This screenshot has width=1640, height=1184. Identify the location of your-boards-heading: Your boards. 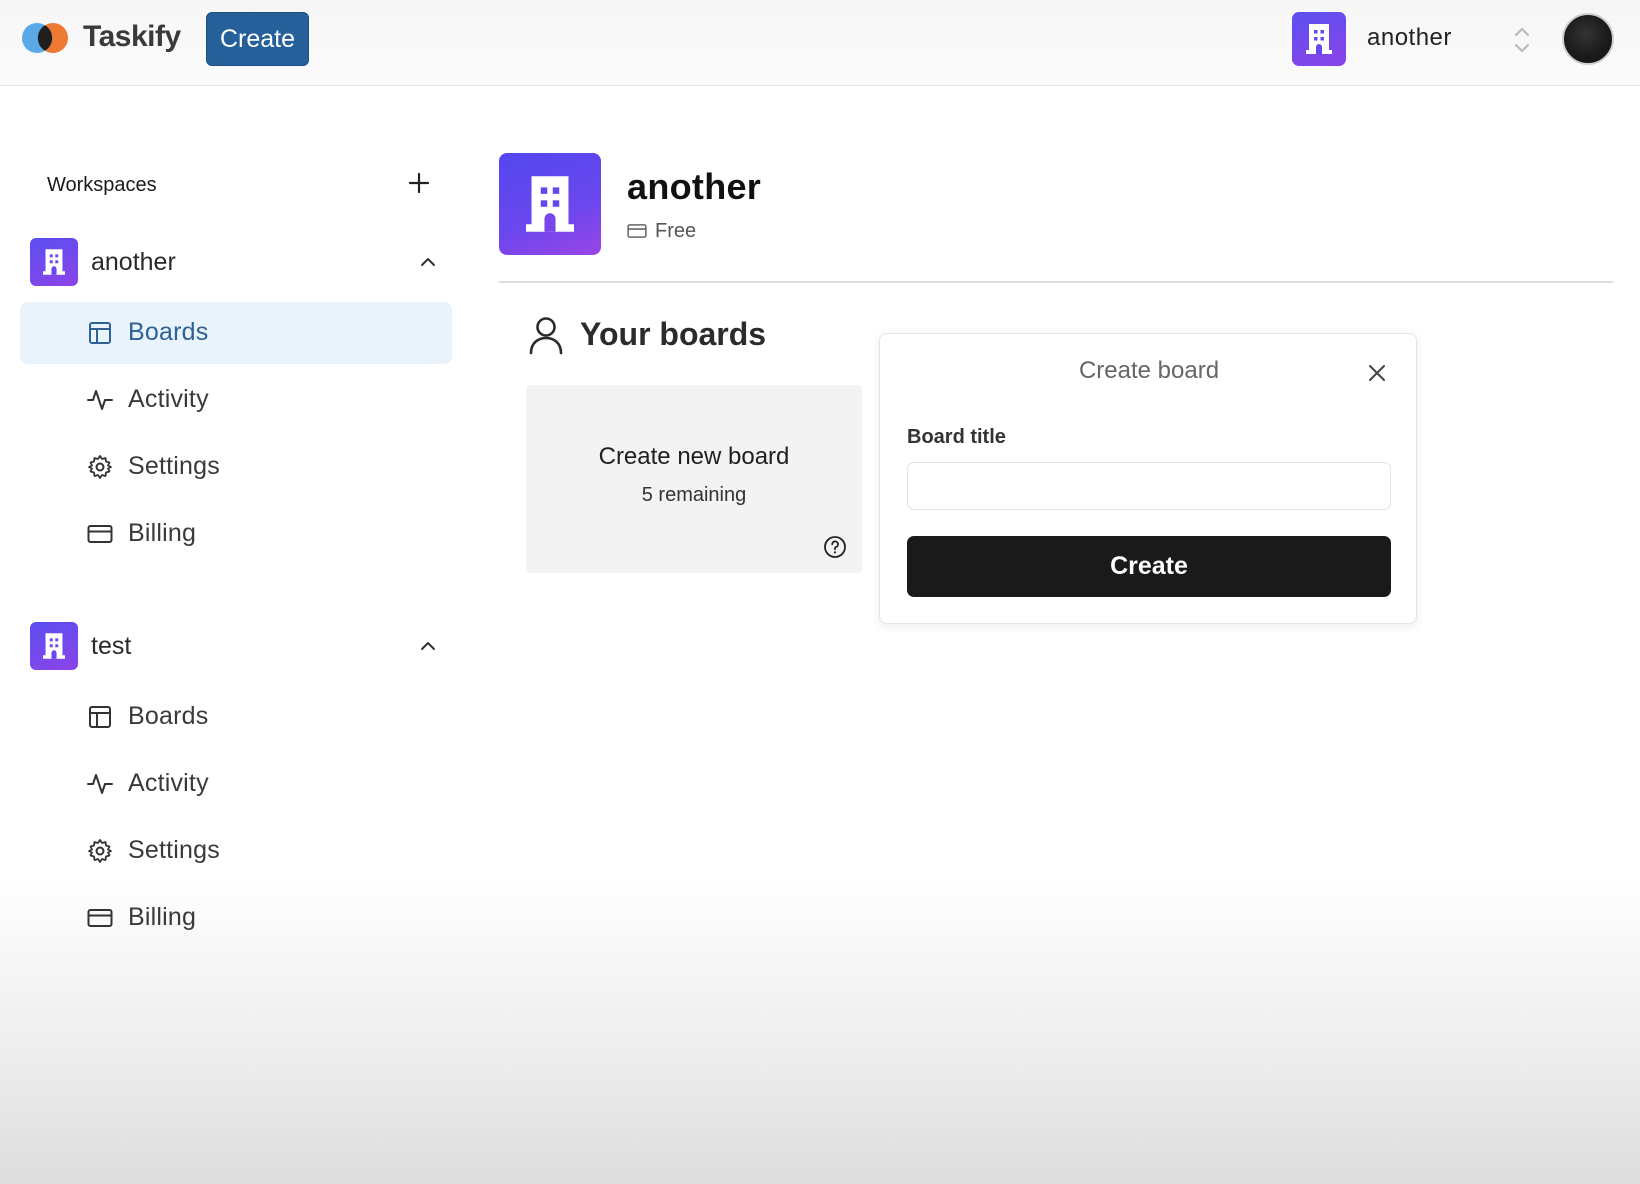
(673, 334).